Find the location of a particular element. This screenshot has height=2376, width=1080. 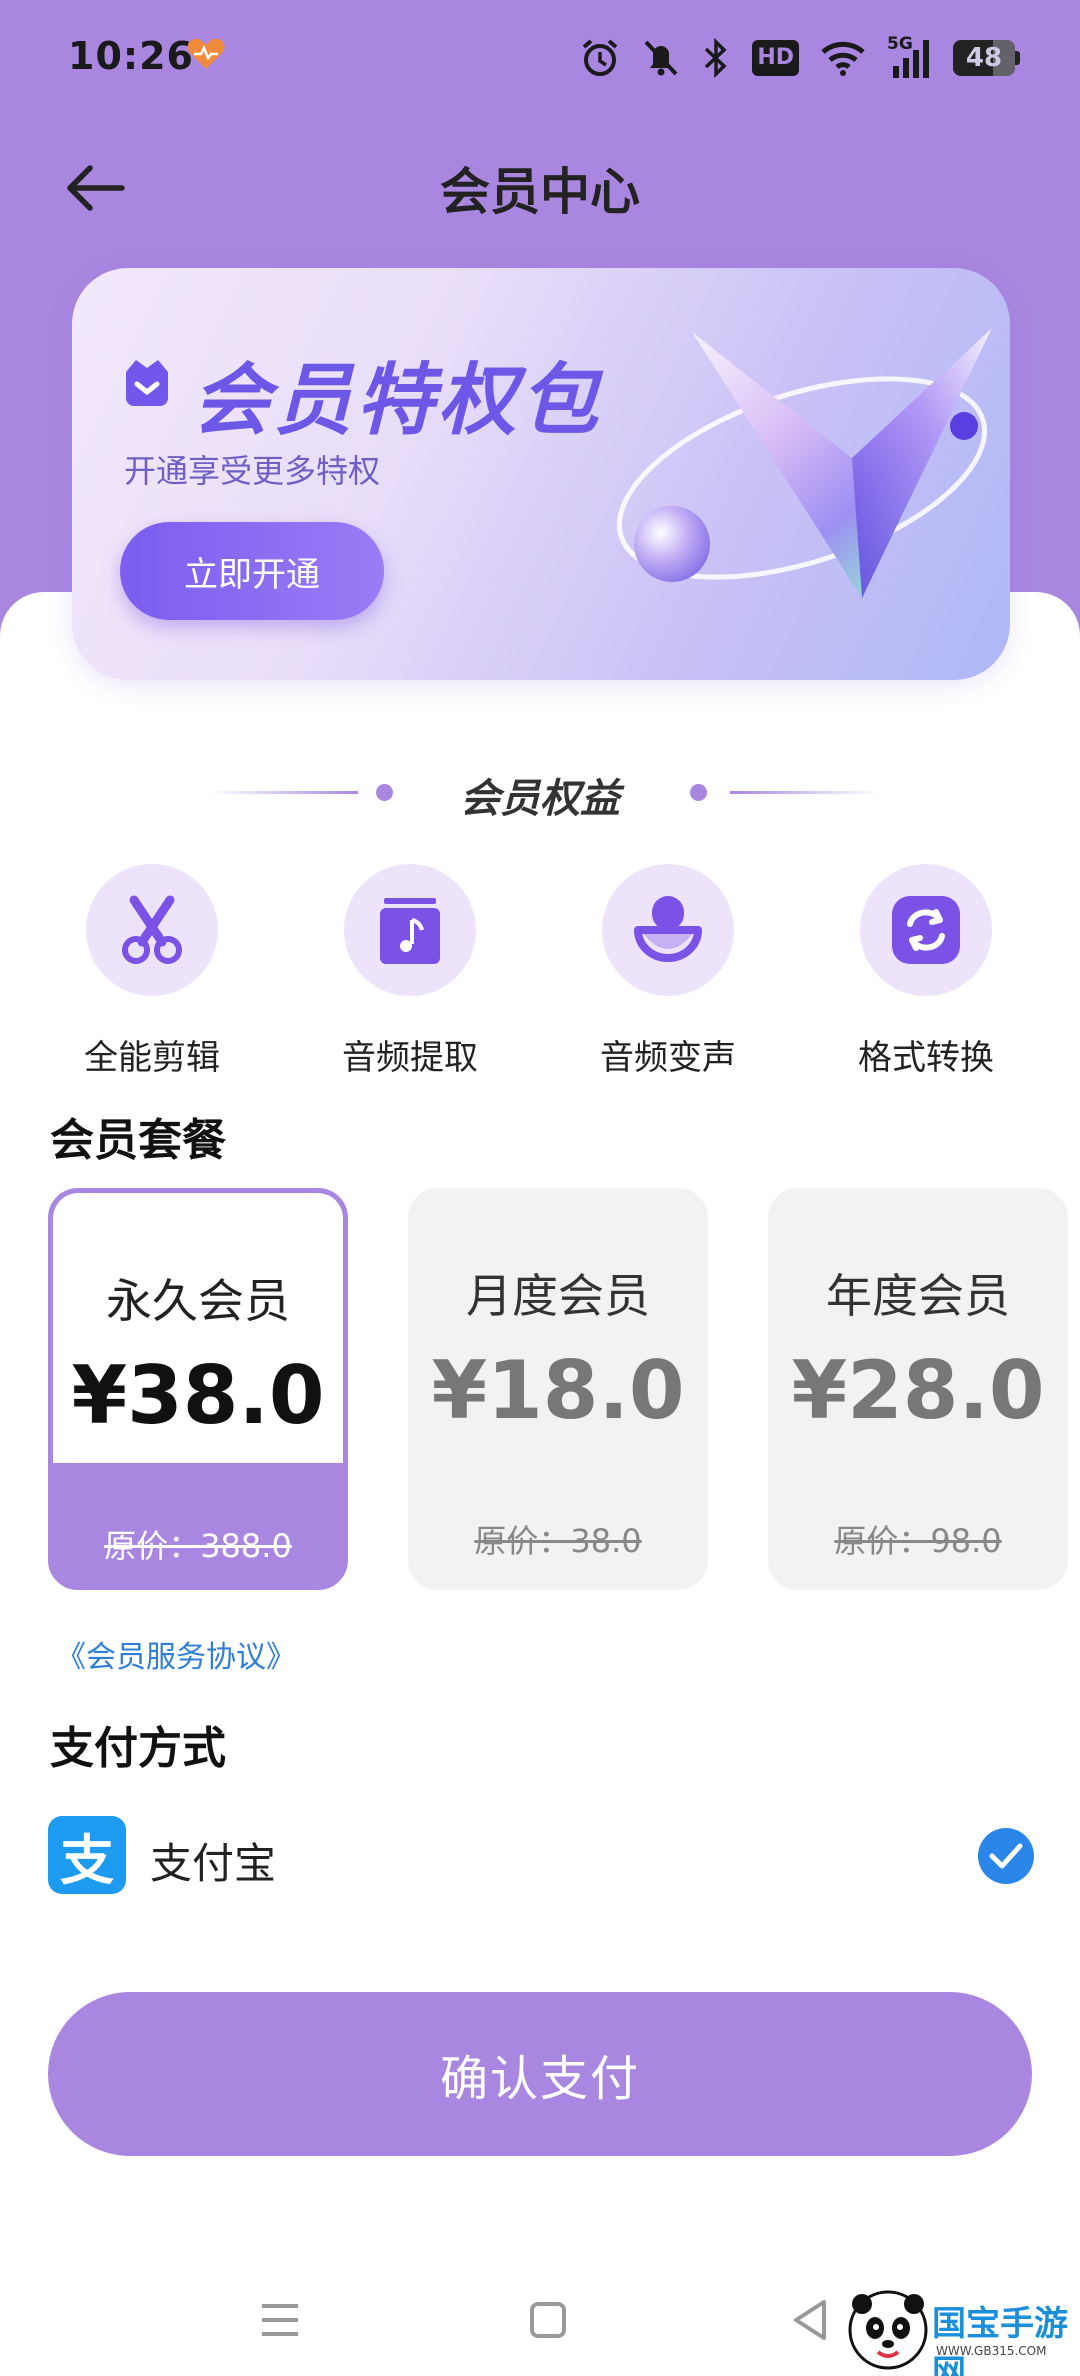

mute-bell-icon is located at coordinates (661, 58).